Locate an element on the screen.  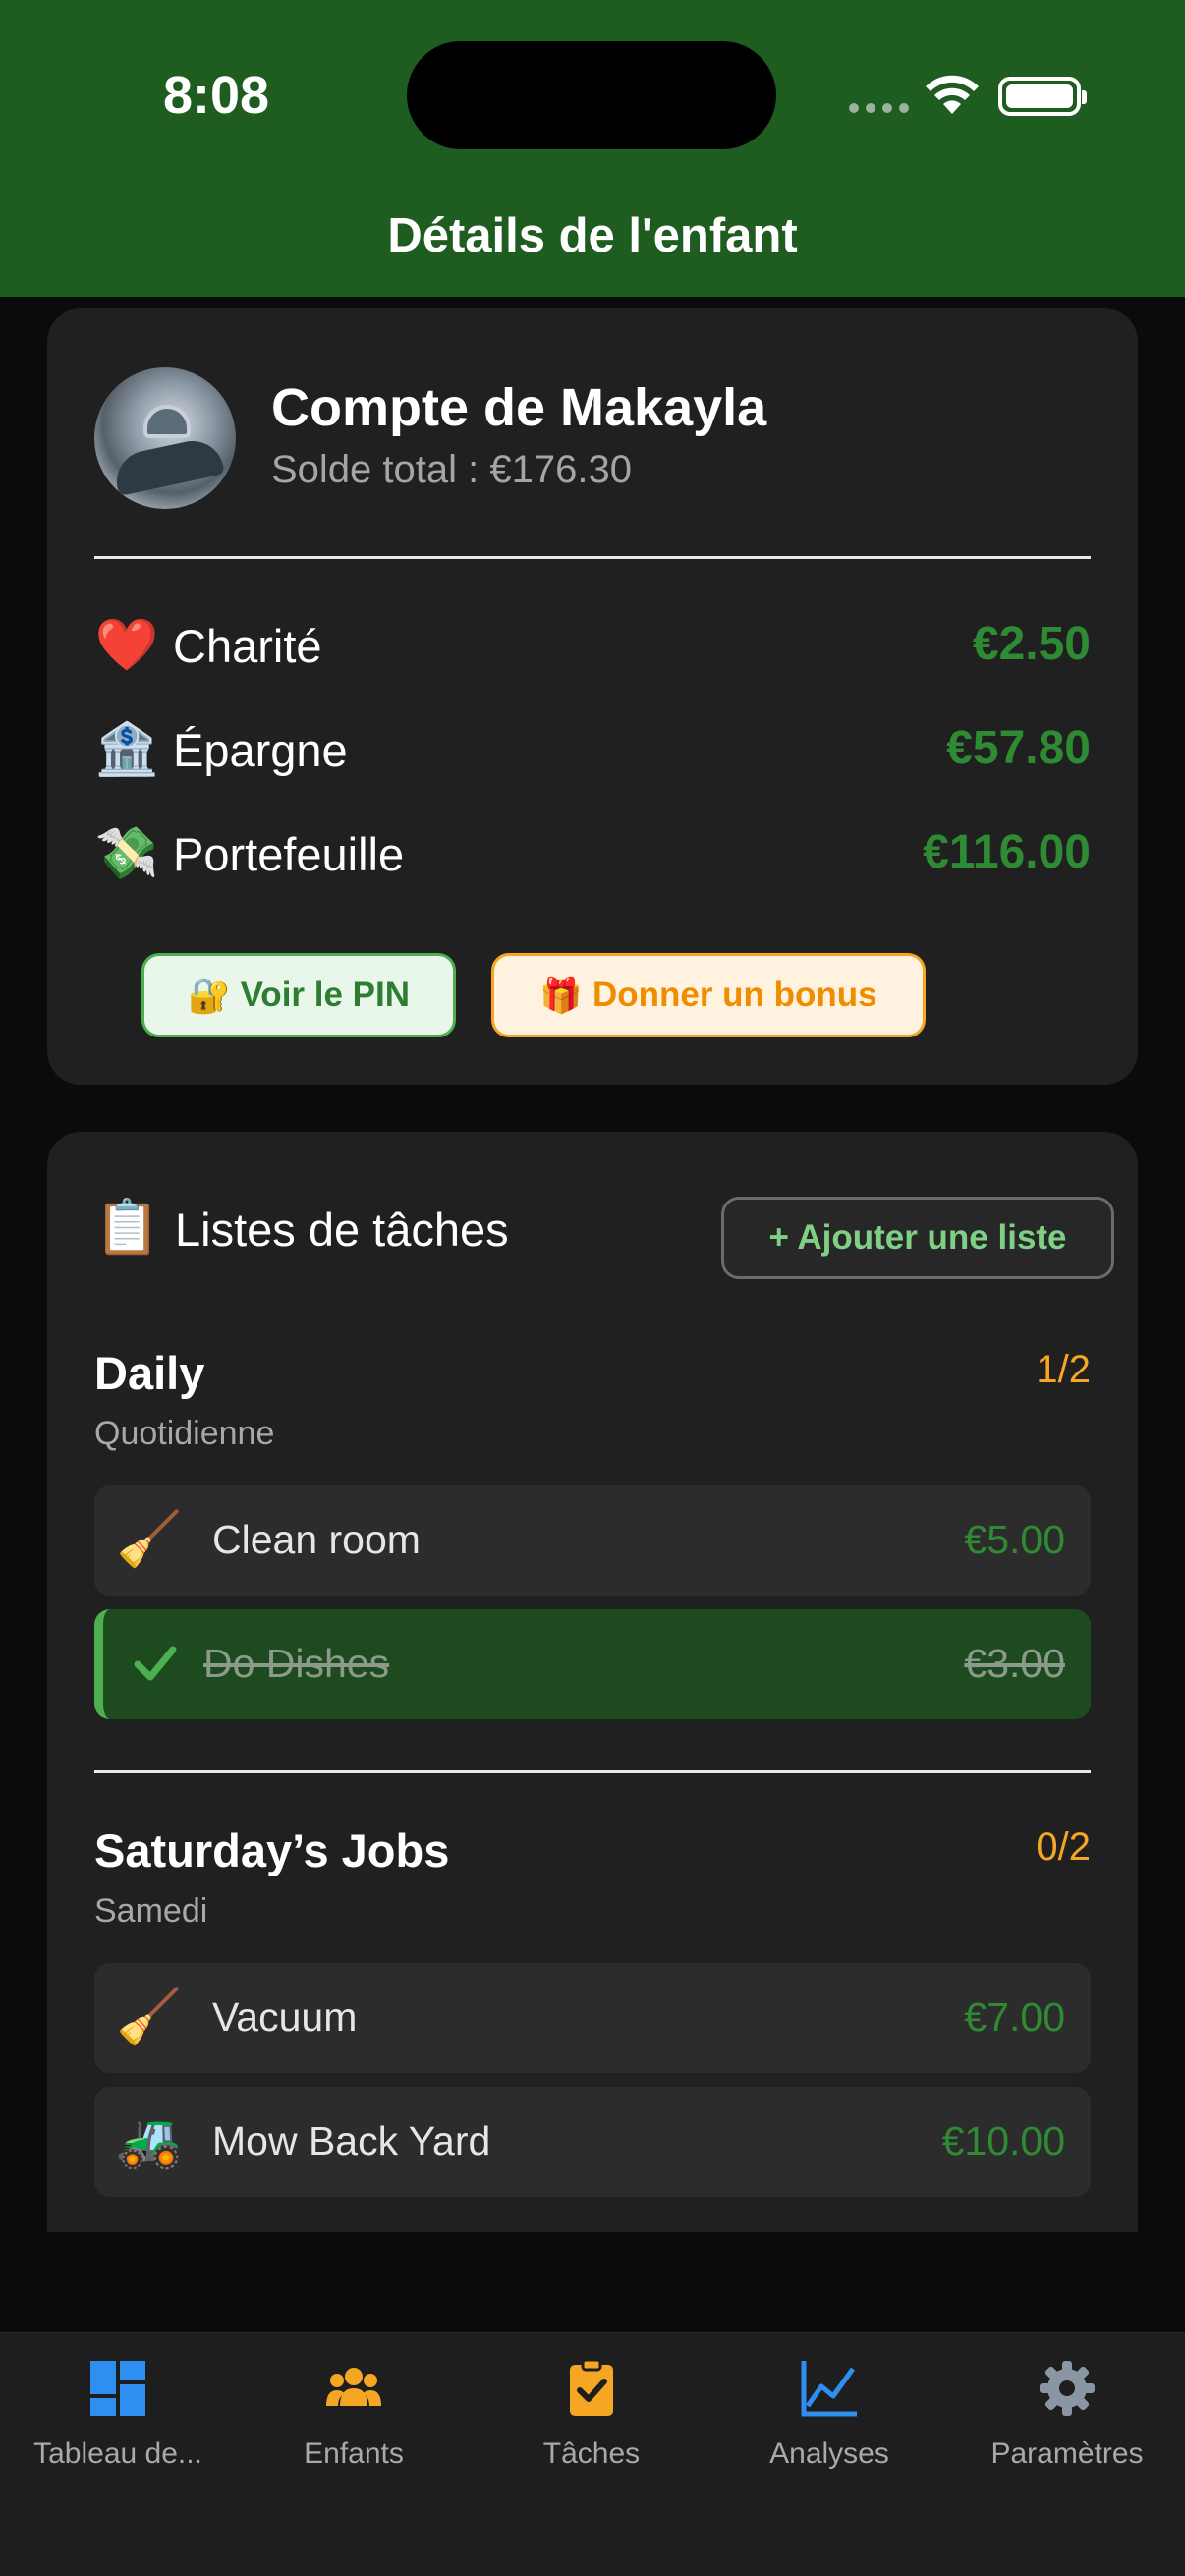
wifi-icon is located at coordinates (953, 94).